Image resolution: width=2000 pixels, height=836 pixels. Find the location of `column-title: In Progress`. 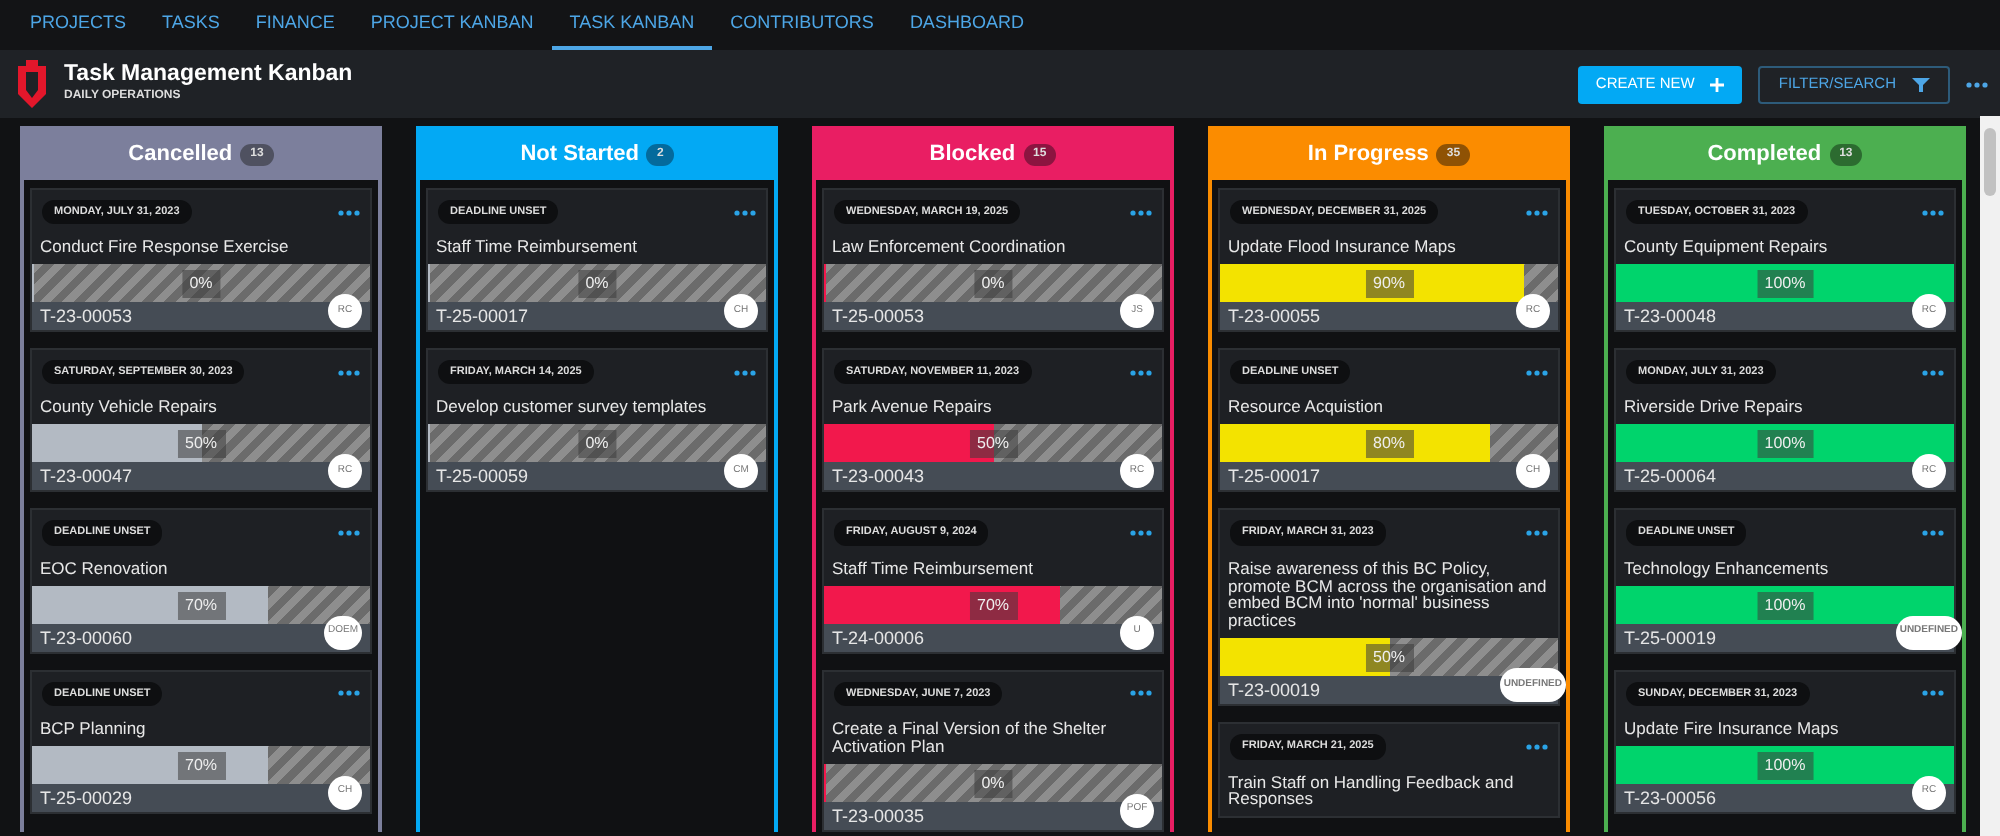

column-title: In Progress is located at coordinates (1368, 155).